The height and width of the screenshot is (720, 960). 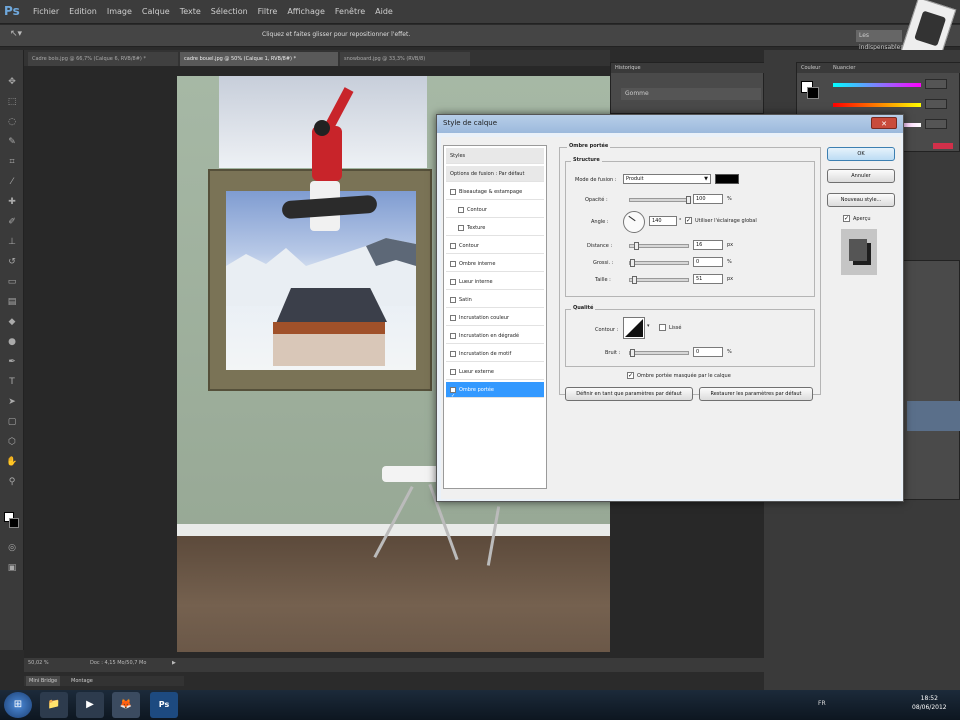 I want to click on color-ramp, so click(x=943, y=146).